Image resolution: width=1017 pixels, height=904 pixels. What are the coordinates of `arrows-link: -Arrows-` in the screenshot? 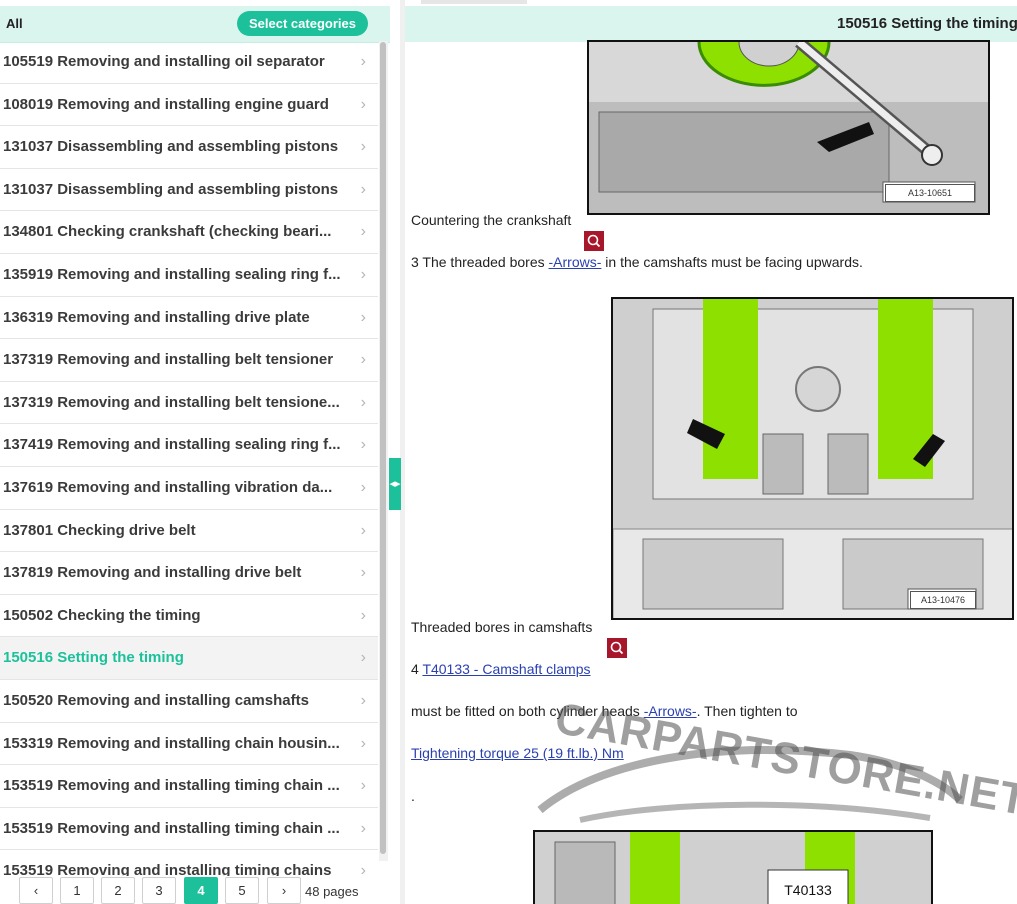 It's located at (575, 262).